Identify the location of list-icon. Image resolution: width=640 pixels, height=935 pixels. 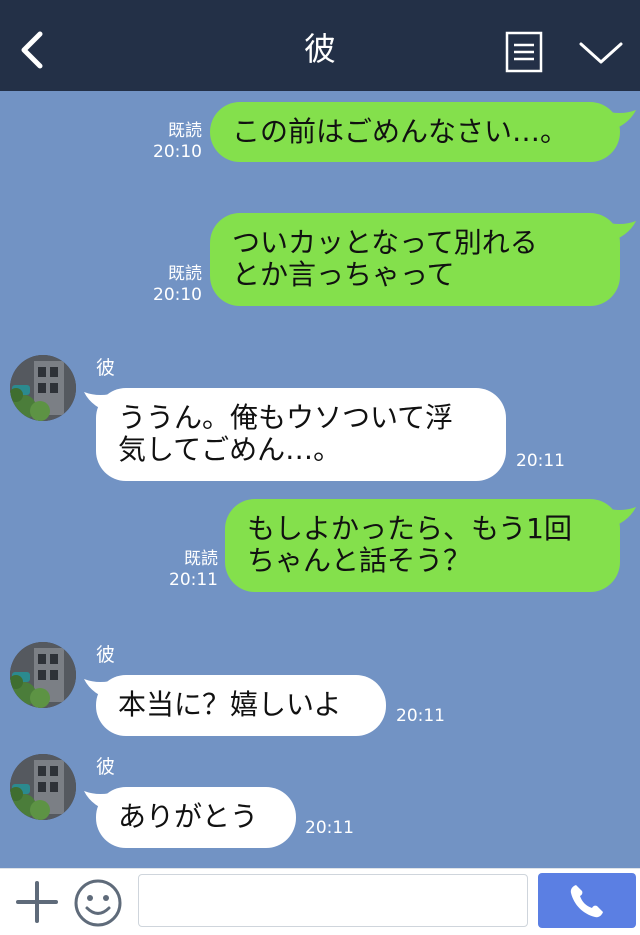
(524, 52).